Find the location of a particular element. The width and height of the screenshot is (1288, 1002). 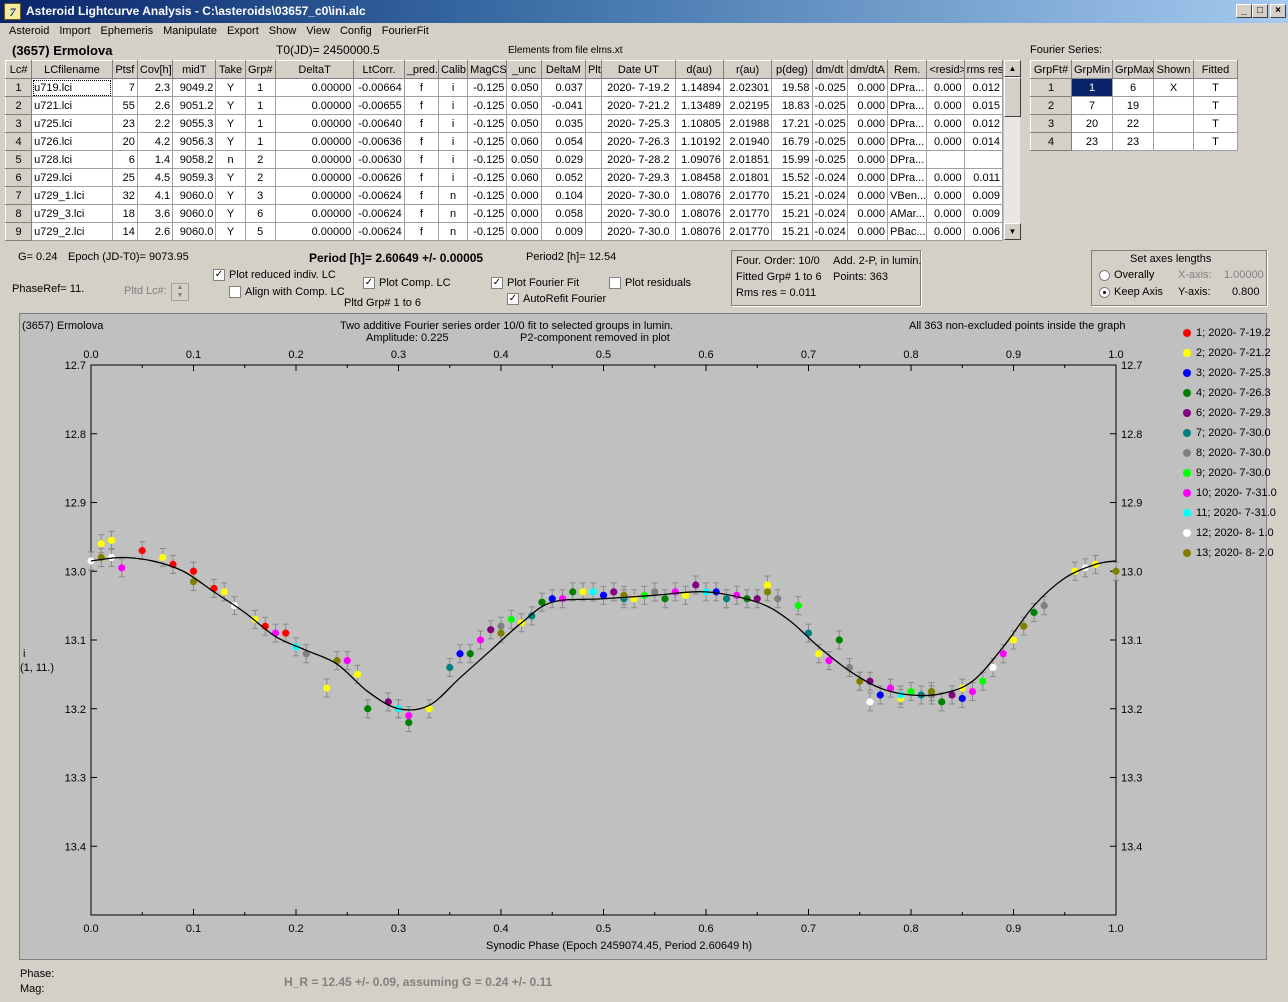

table-cell: 9056.3 is located at coordinates (194, 141).